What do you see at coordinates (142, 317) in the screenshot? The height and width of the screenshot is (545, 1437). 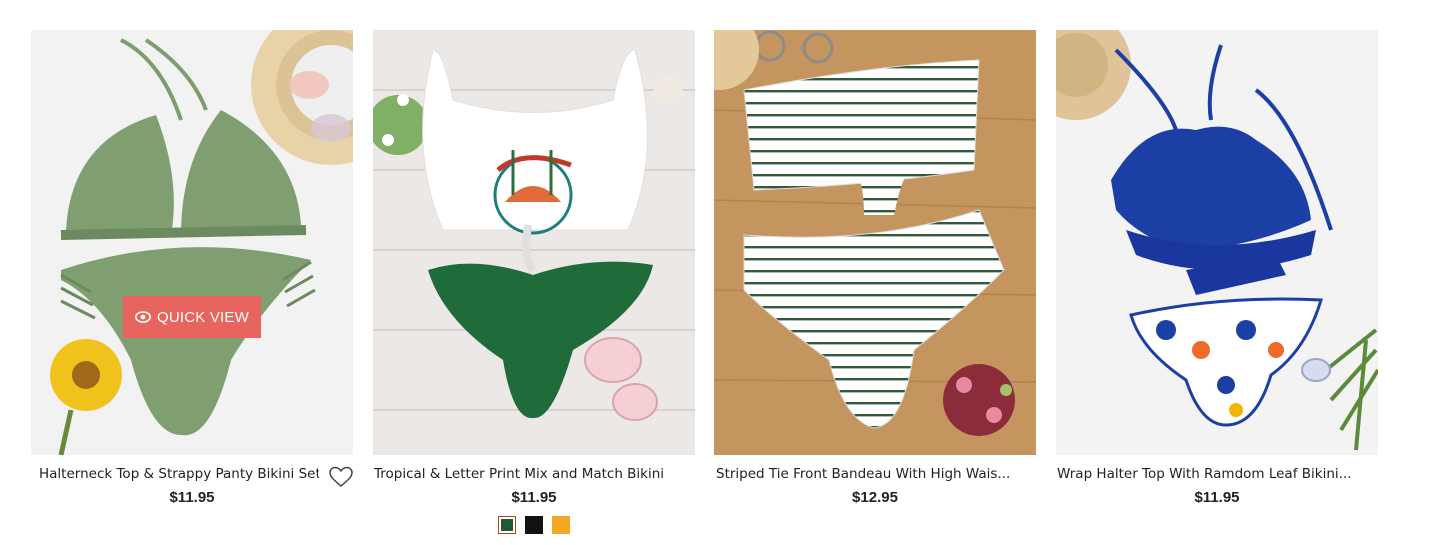 I see `eye-icon` at bounding box center [142, 317].